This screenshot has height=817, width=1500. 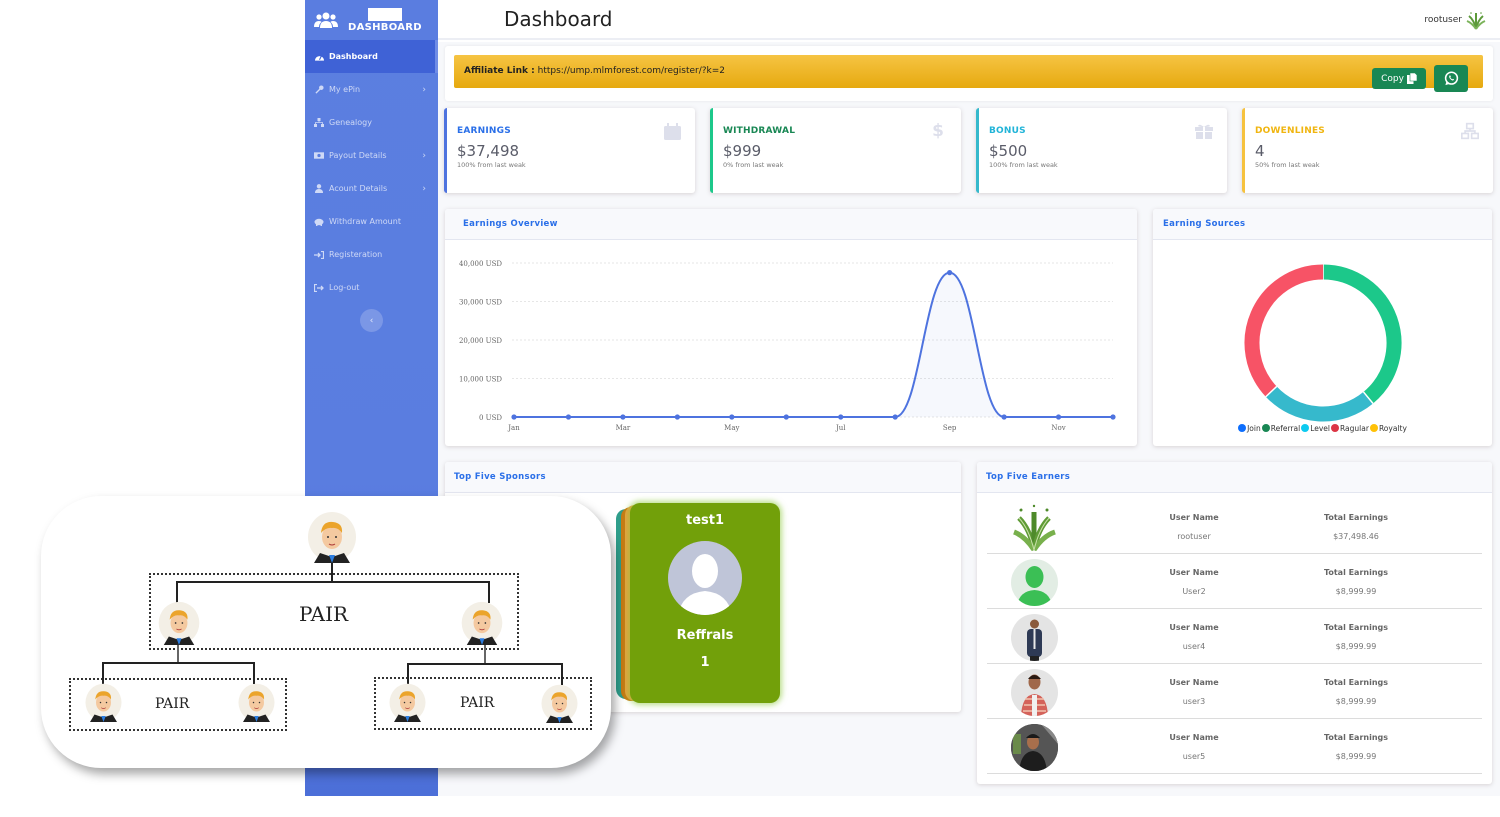 I want to click on legend-item-ragular: Ragular, so click(x=1350, y=428).